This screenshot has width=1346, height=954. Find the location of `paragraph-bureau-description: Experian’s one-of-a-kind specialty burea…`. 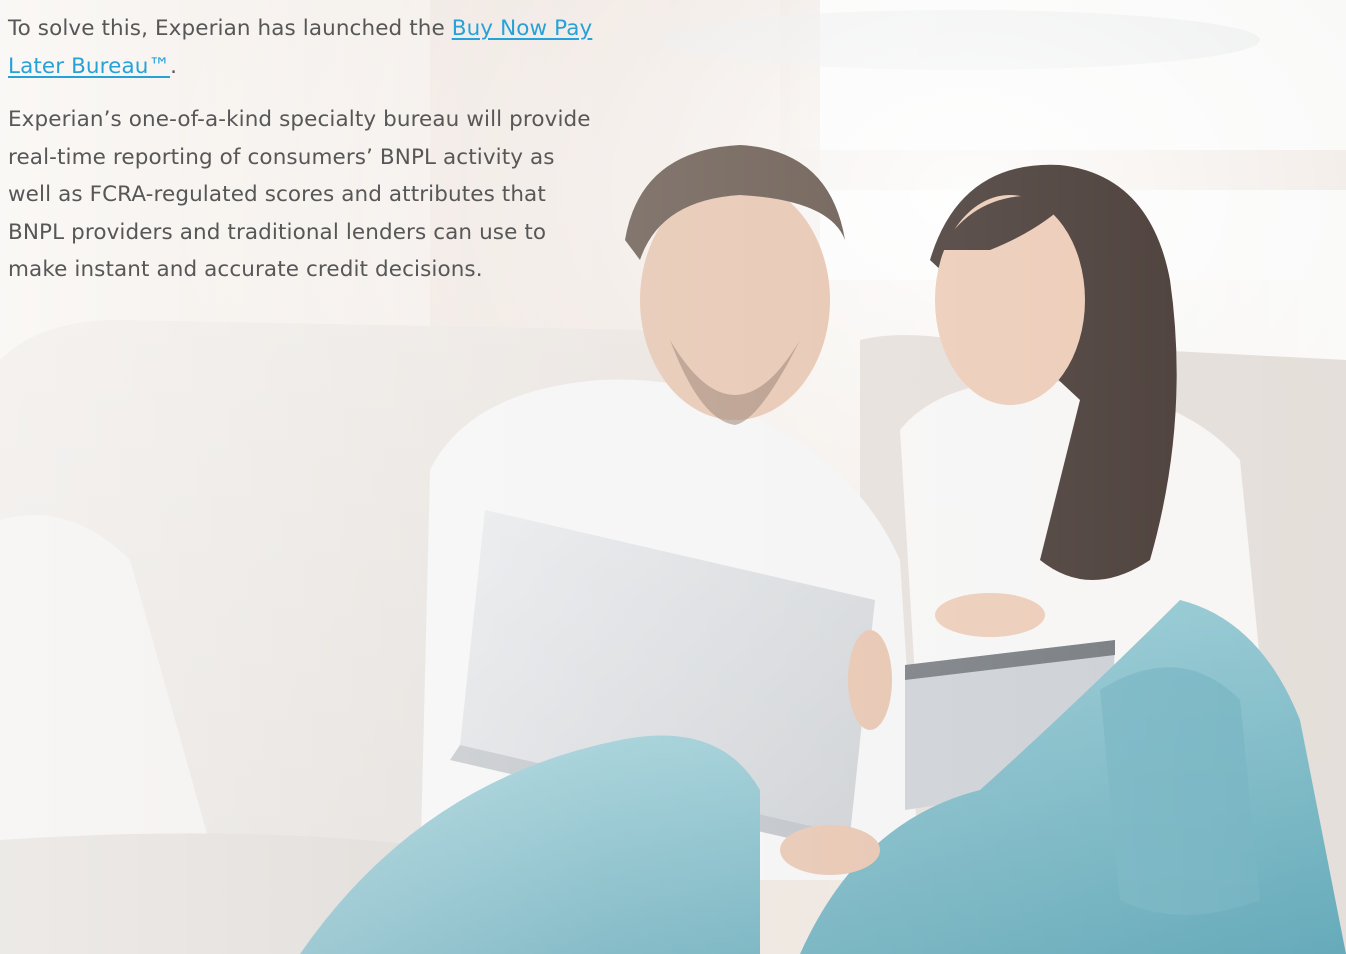

paragraph-bureau-description: Experian’s one-of-a-kind specialty burea… is located at coordinates (299, 194).